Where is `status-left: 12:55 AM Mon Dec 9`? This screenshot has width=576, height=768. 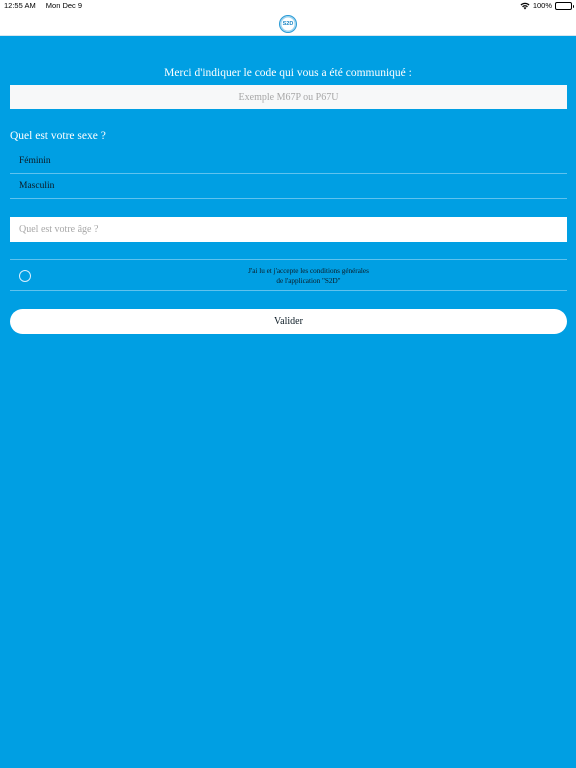
status-left: 12:55 AM Mon Dec 9 is located at coordinates (47, 5).